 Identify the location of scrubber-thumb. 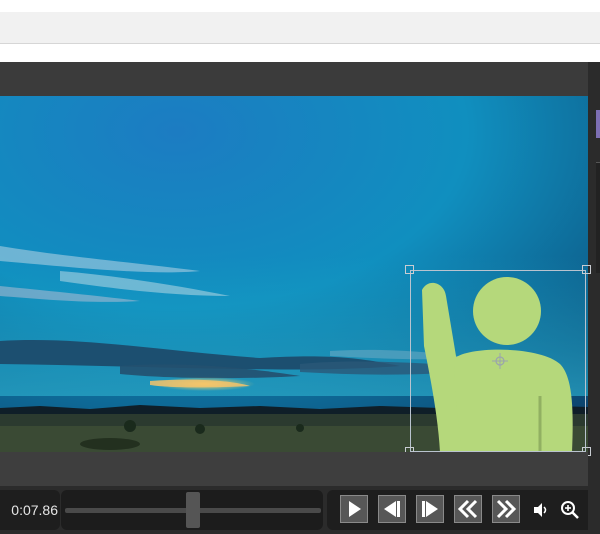
(193, 510).